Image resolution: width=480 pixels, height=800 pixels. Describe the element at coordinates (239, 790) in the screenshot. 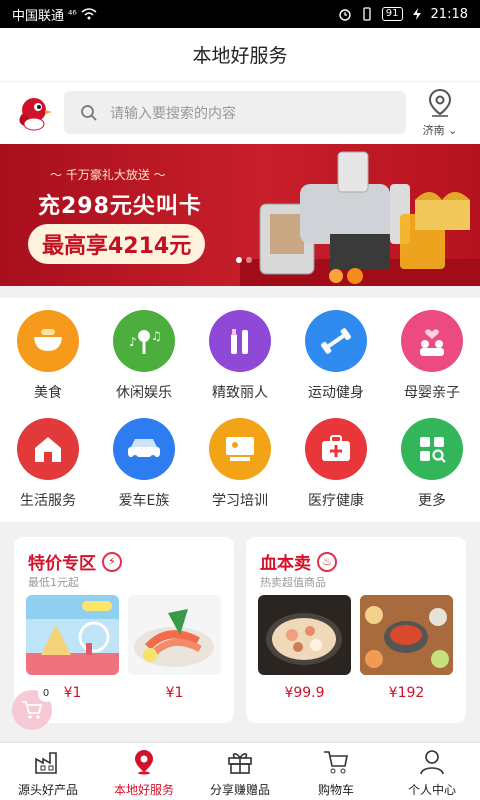

I see `tab-label: 分享赚赠品` at that location.